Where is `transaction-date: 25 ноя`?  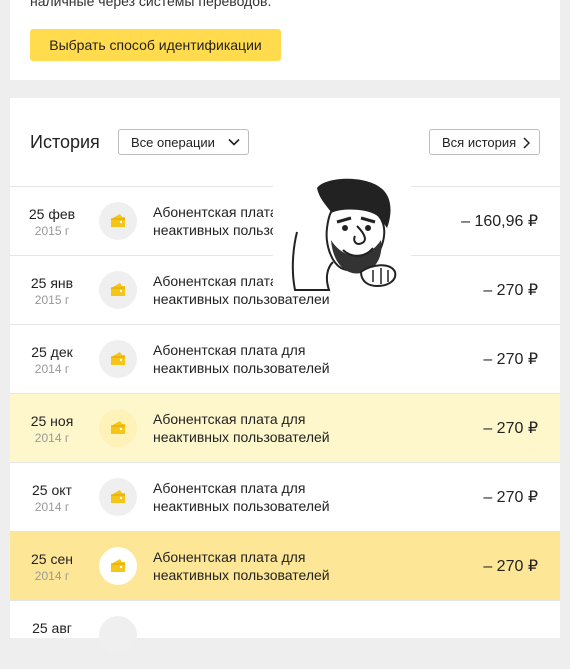
transaction-date: 25 ноя is located at coordinates (52, 421).